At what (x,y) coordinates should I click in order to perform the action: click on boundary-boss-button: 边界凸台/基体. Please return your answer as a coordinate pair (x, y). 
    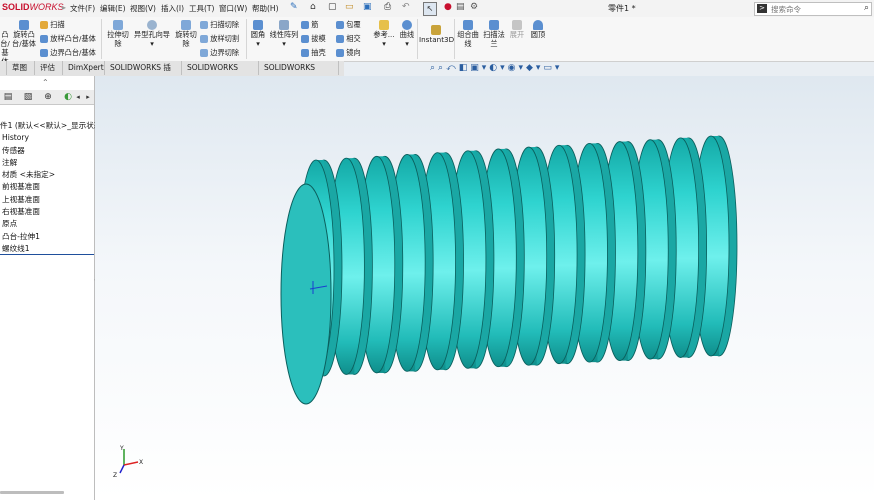
    Looking at the image, I should click on (68, 52).